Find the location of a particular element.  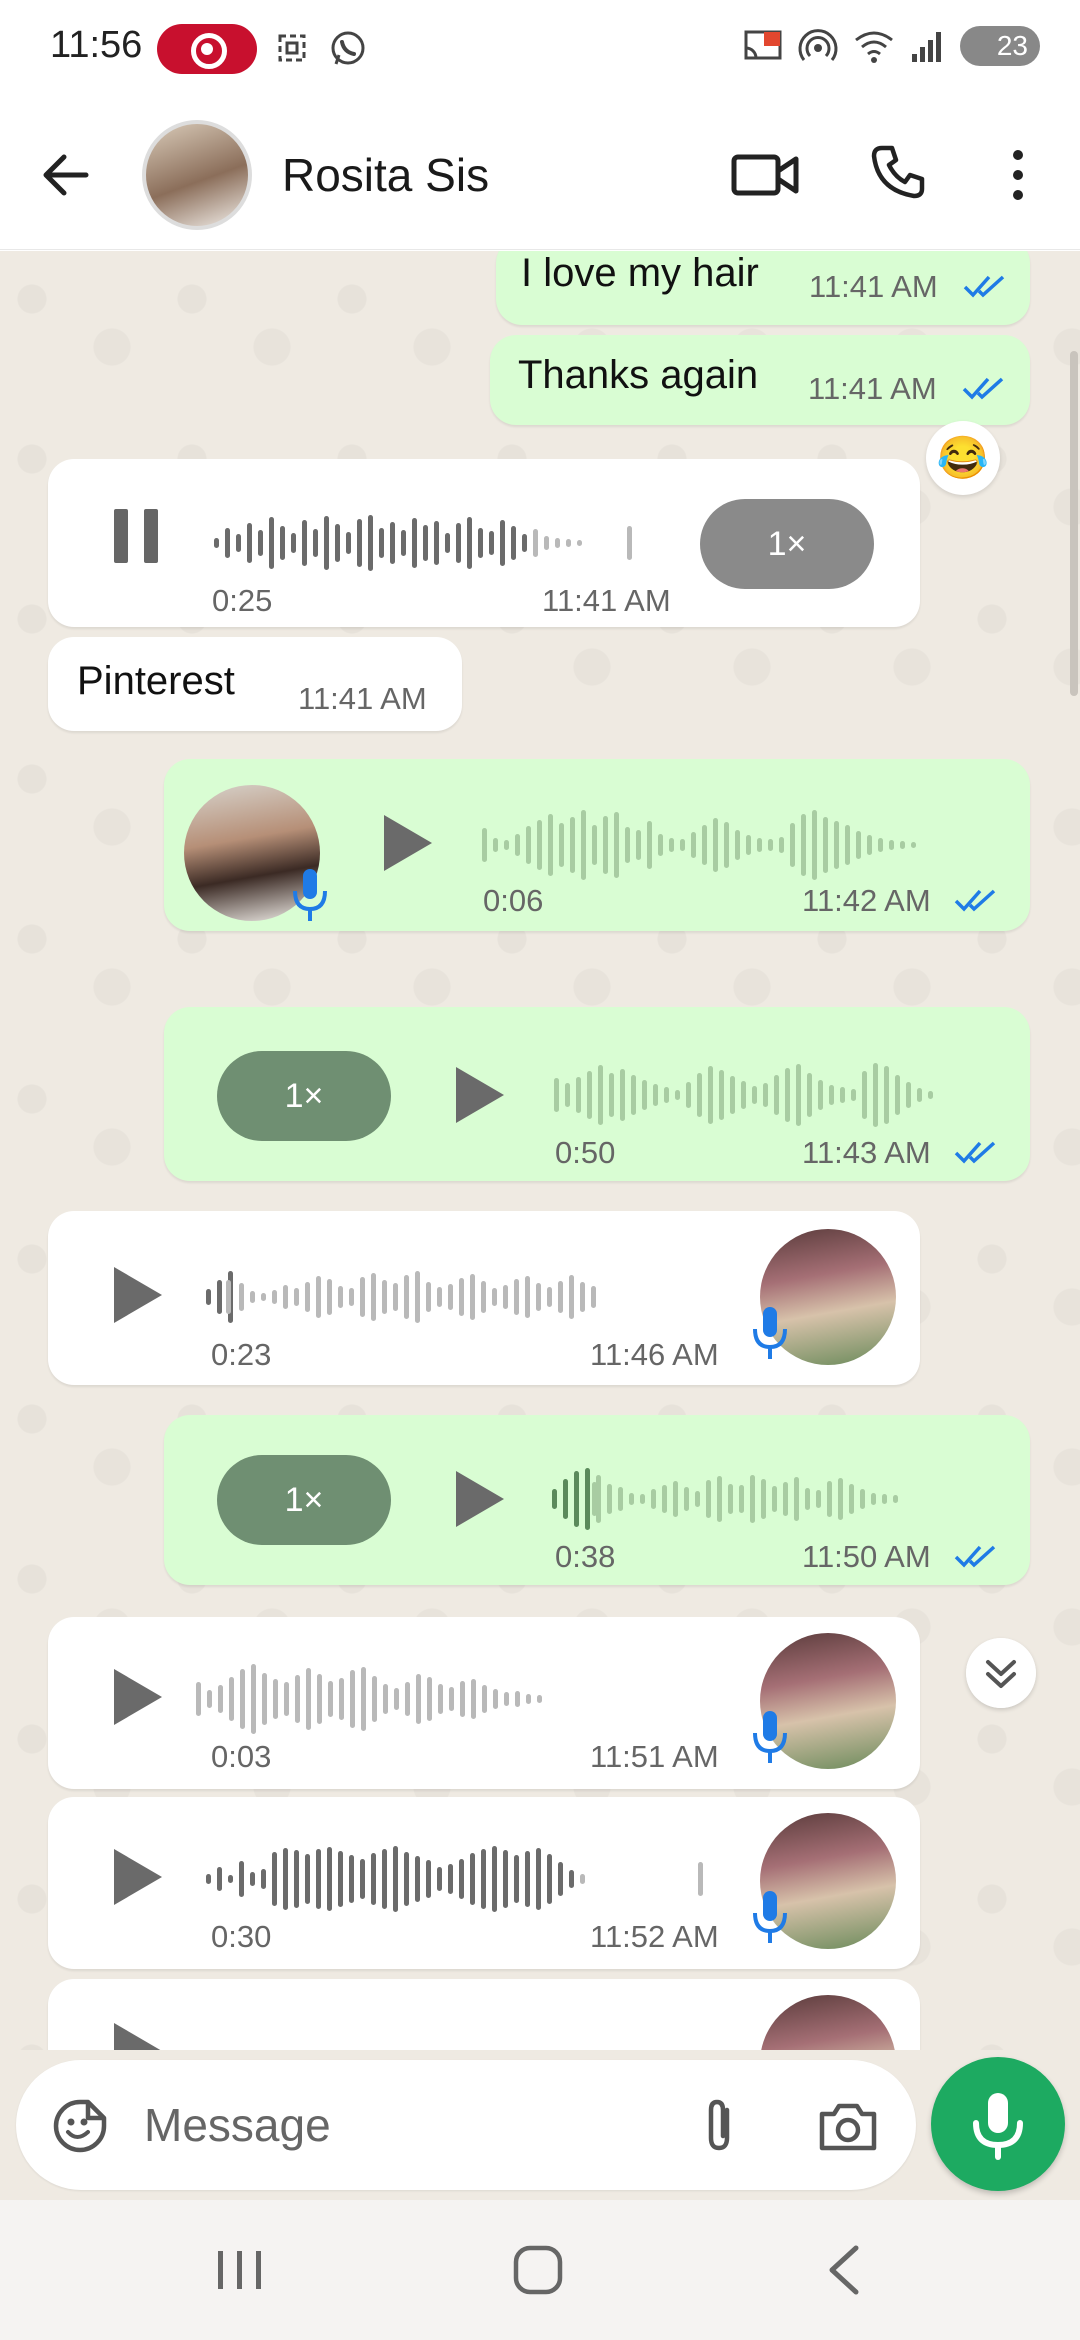

camera-icon is located at coordinates (848, 2126).